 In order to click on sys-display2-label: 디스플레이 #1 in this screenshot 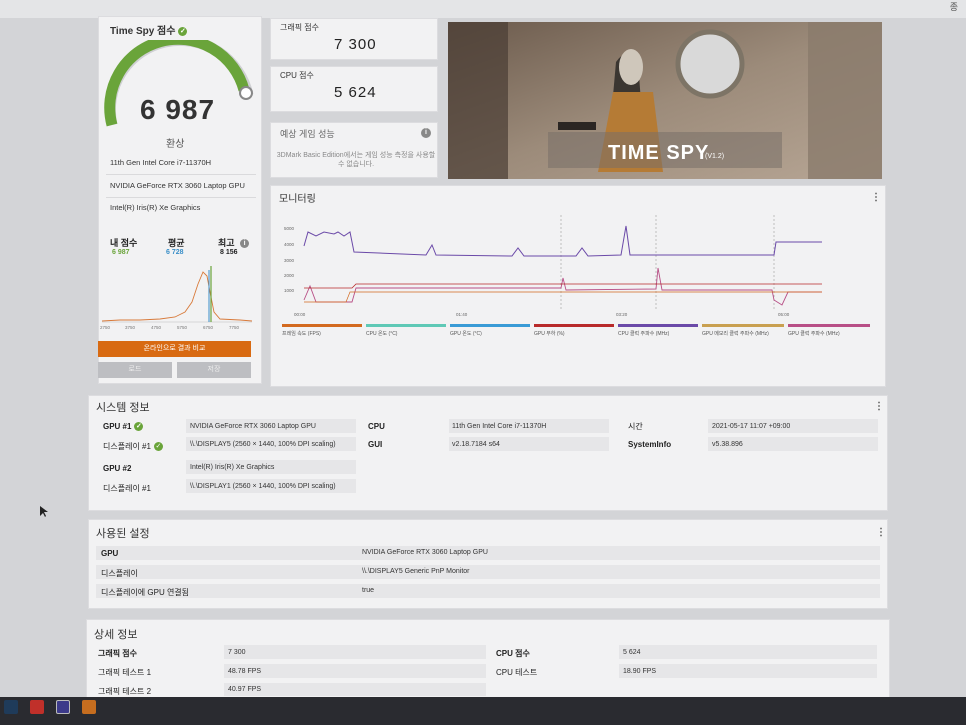, I will do `click(127, 488)`.